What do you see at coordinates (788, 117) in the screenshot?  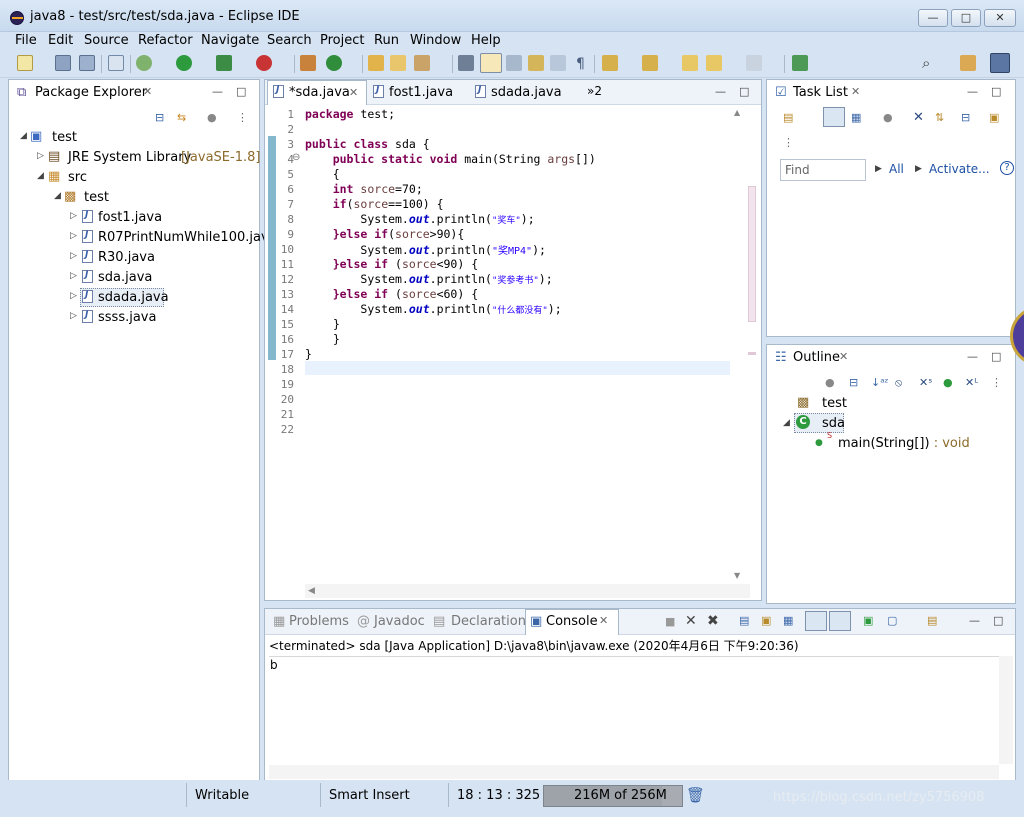 I see `new-task-icon: ▤` at bounding box center [788, 117].